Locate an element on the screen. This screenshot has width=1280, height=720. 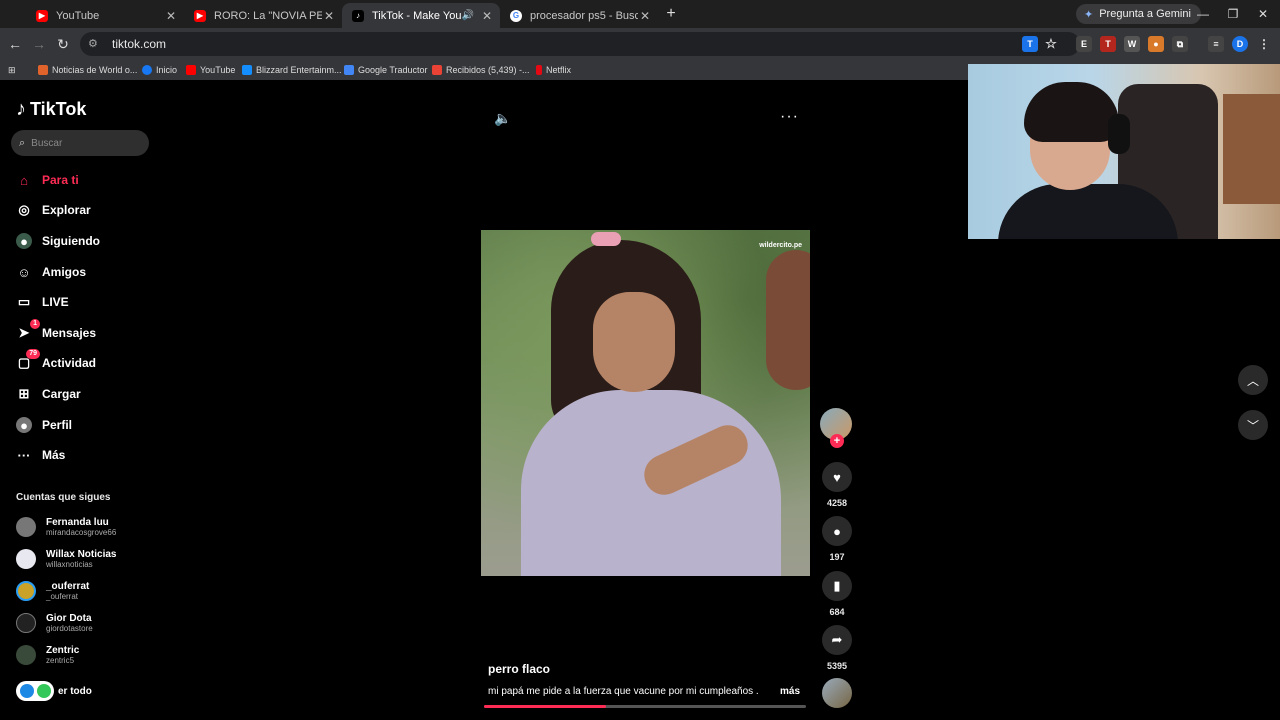
friends-icon: ☺ is located at coordinates (24, 272).